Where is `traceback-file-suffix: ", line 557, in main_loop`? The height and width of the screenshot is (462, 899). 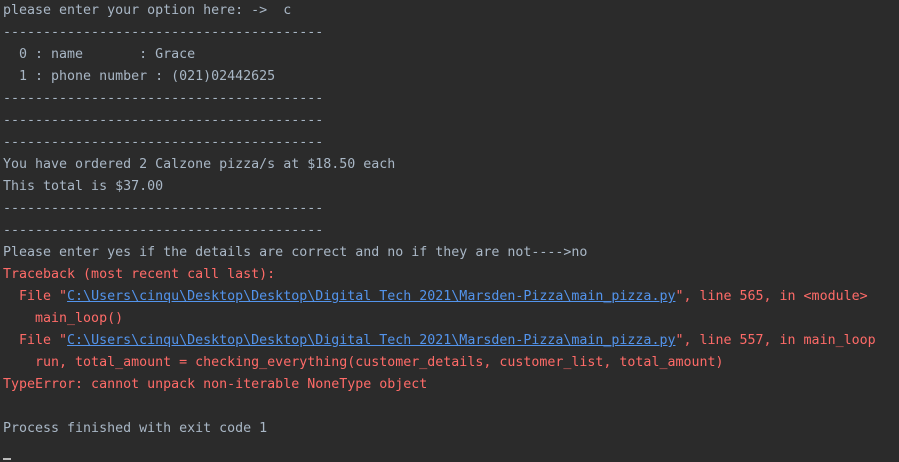 traceback-file-suffix: ", line 557, in main_loop is located at coordinates (775, 340).